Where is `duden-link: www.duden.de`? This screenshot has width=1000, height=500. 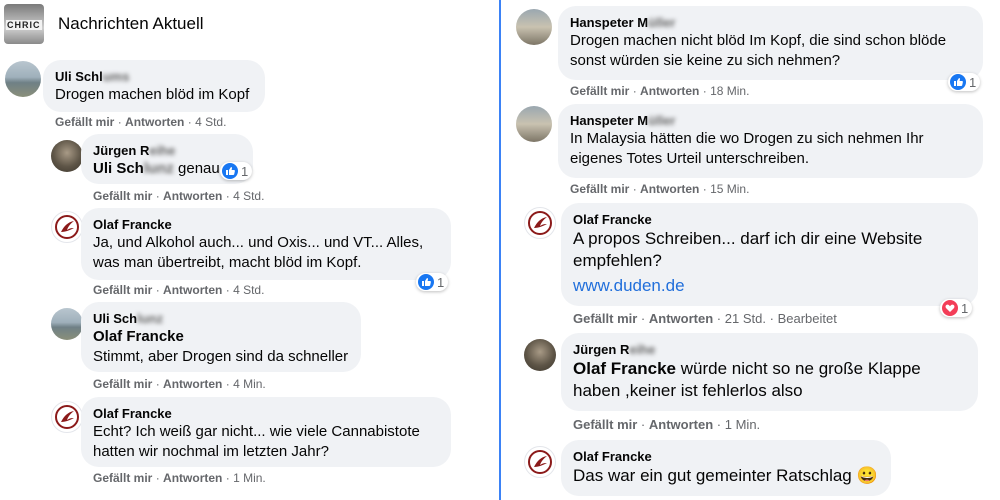
duden-link: www.duden.de is located at coordinates (769, 286).